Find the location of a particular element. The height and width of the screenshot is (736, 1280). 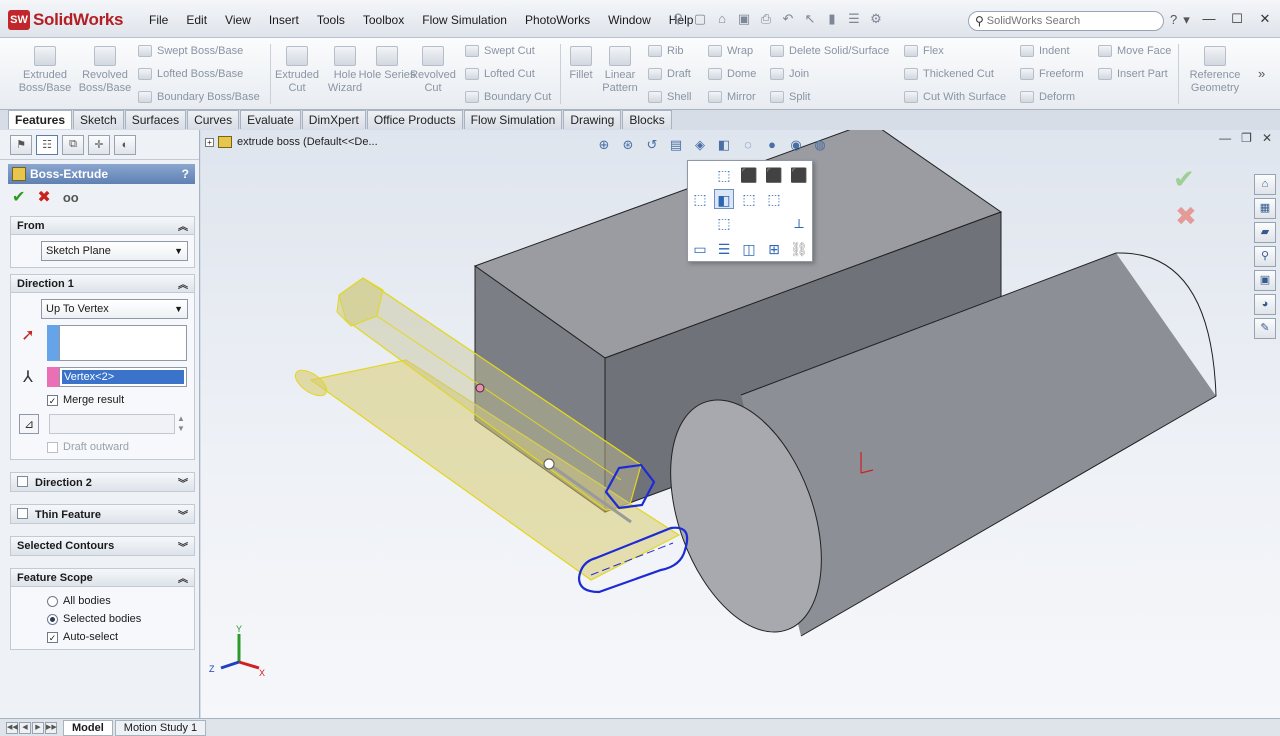

two-view-horizontal-icon: ☰ is located at coordinates (724, 249).